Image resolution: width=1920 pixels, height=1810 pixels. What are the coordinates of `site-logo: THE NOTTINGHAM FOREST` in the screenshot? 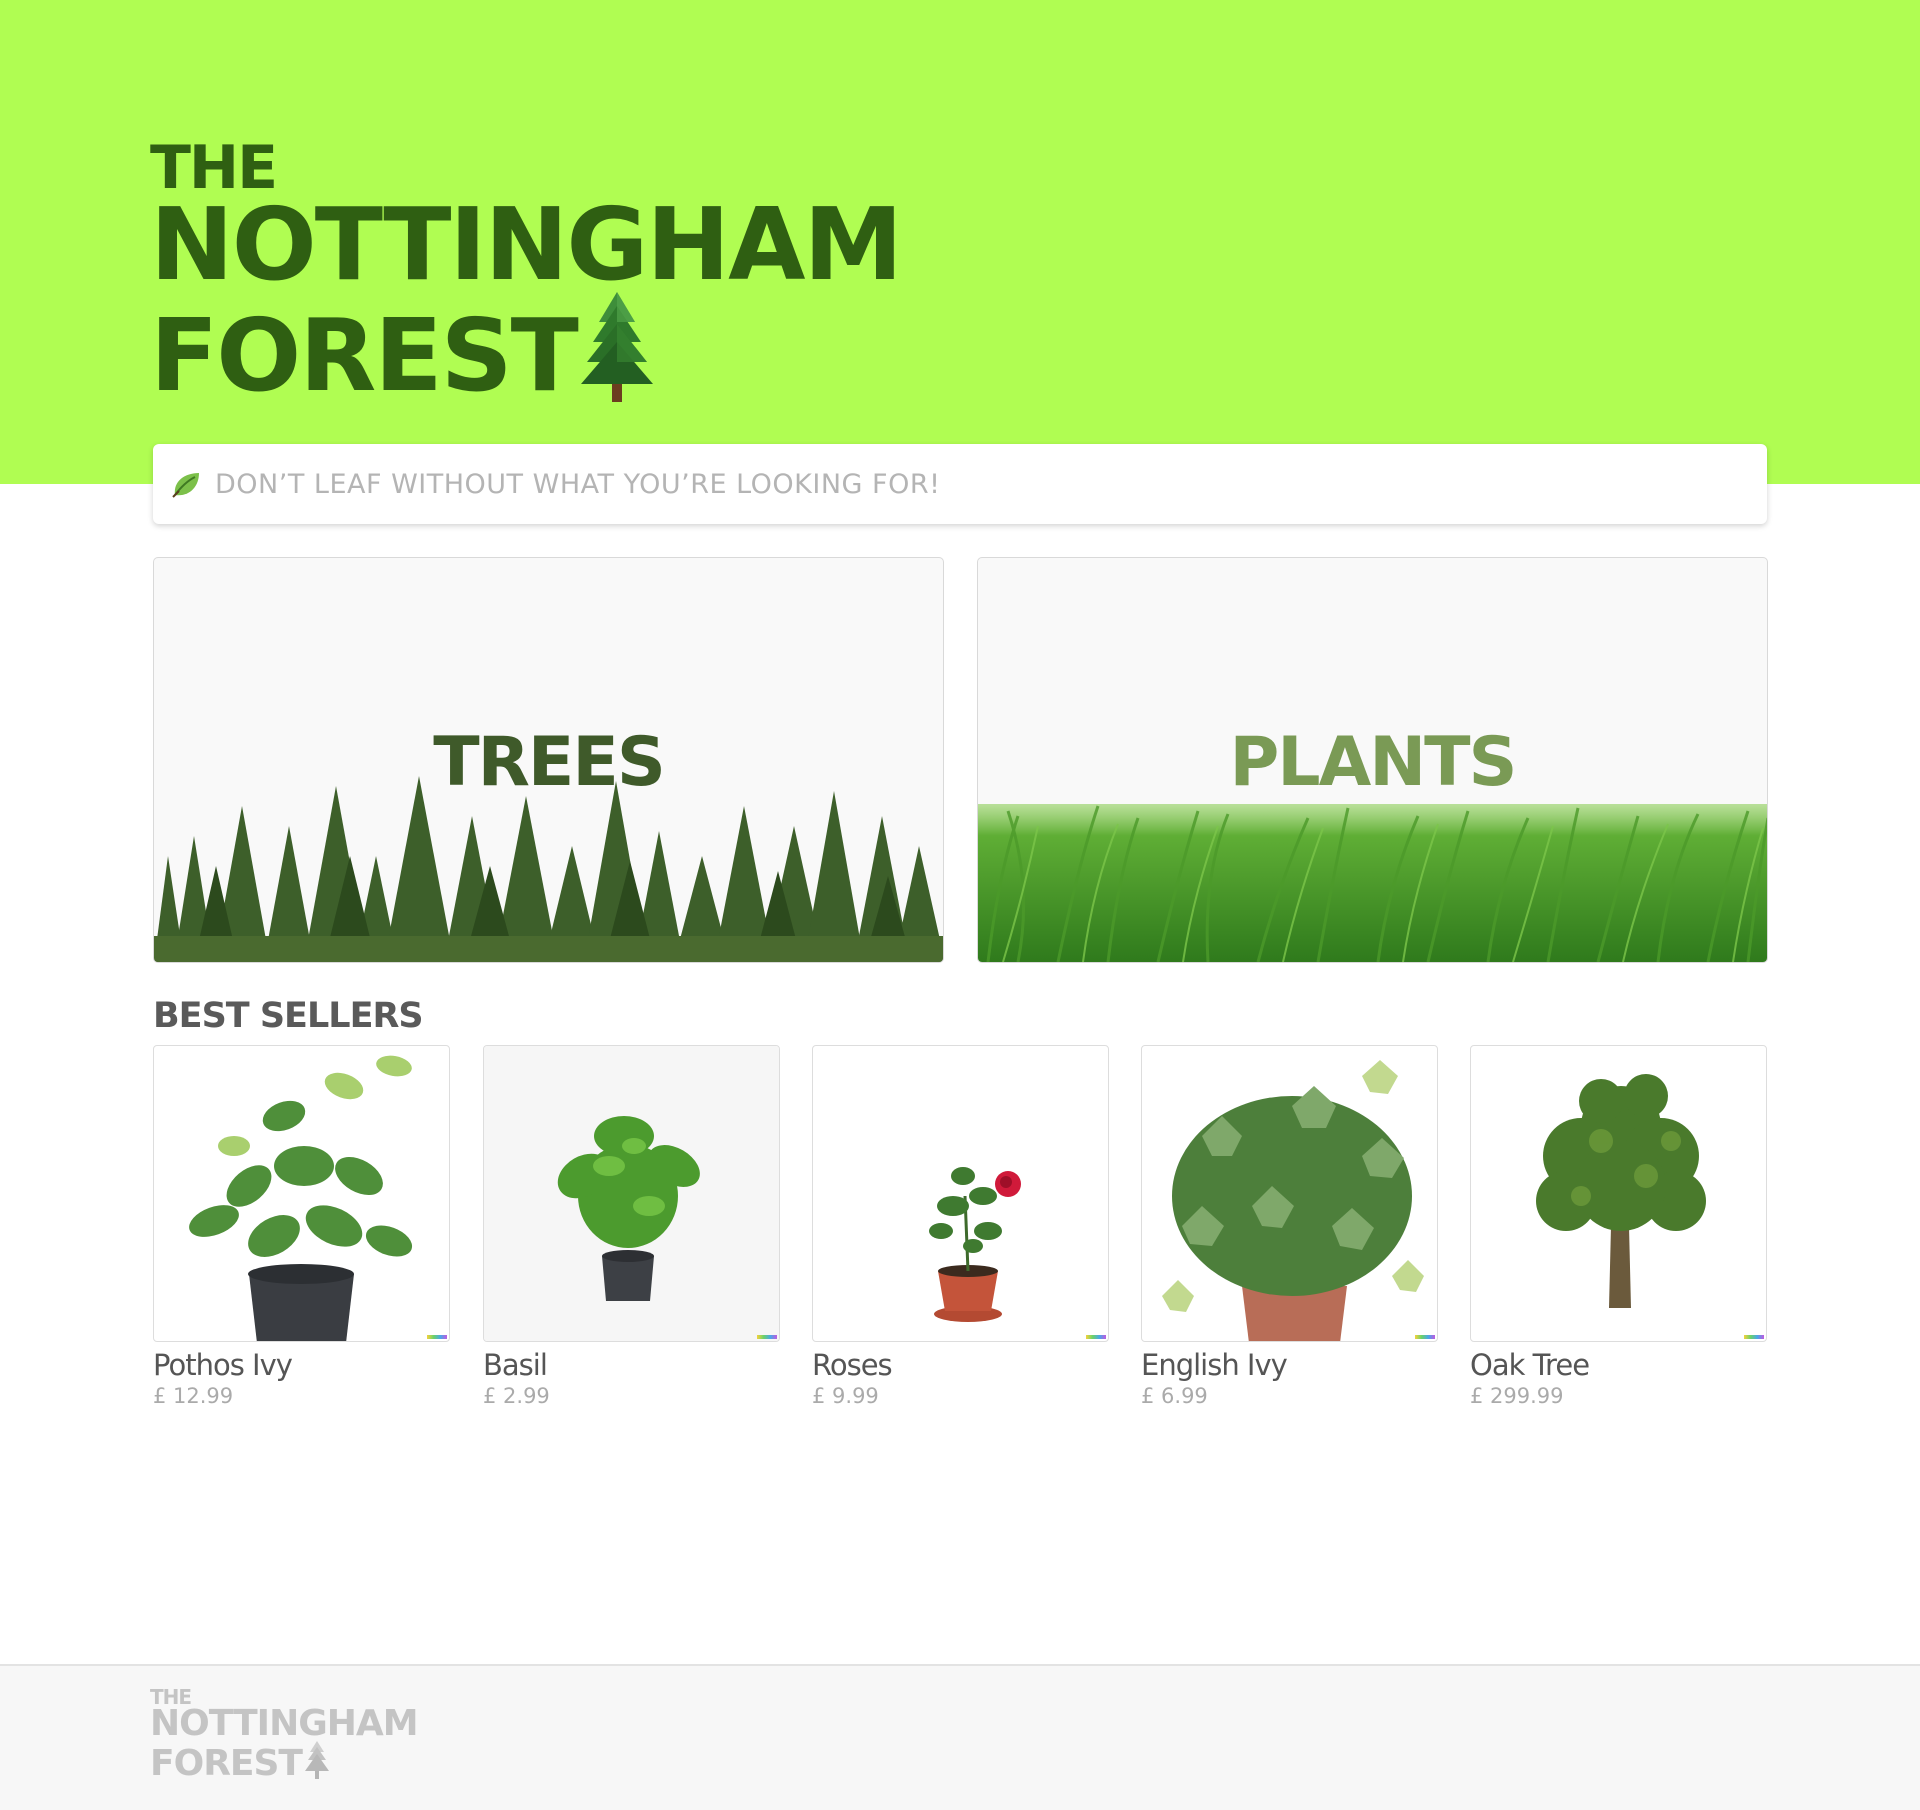 It's located at (526, 276).